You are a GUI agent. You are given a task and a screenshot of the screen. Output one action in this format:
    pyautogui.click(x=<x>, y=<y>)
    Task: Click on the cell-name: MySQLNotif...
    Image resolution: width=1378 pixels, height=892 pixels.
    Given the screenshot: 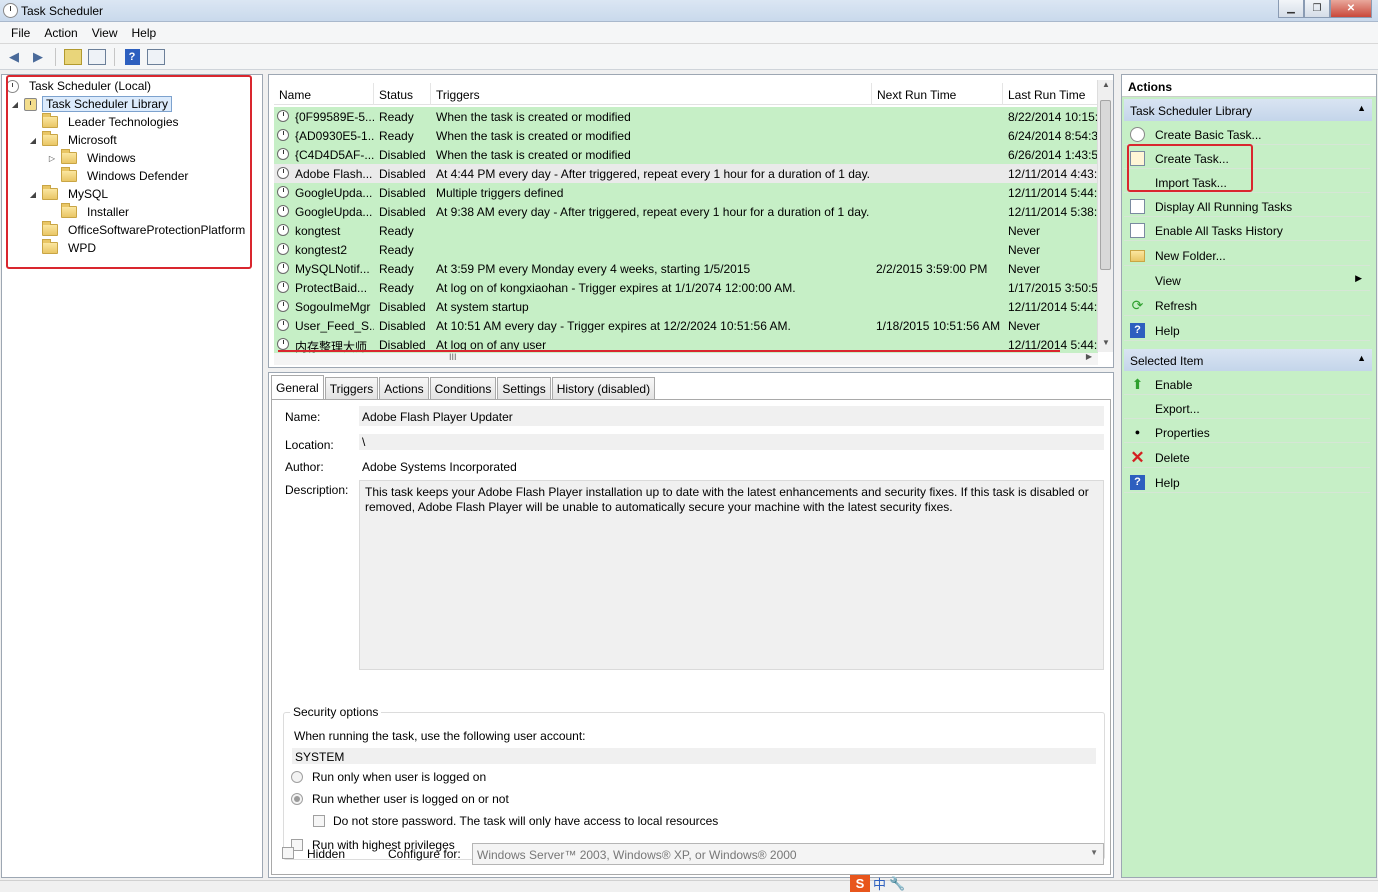 What is the action you would take?
    pyautogui.click(x=332, y=269)
    